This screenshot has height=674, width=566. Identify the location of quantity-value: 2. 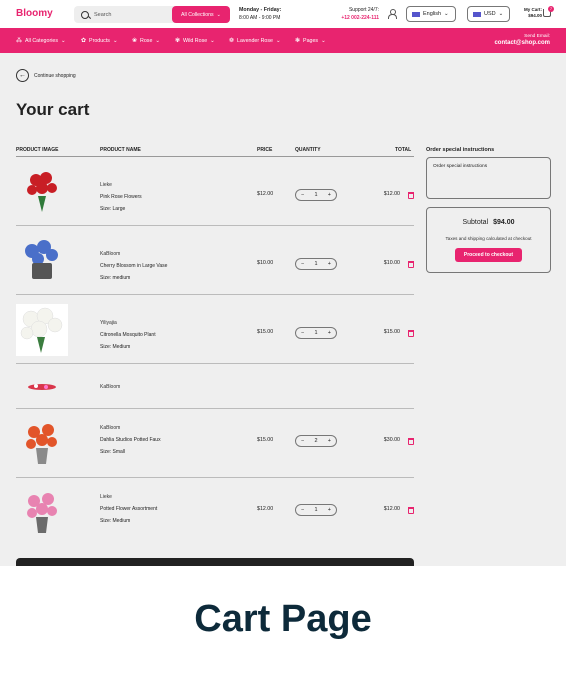
(315, 441).